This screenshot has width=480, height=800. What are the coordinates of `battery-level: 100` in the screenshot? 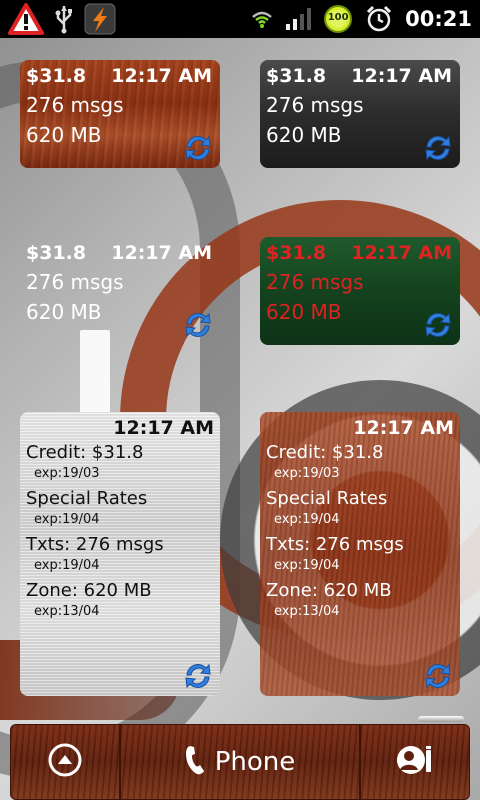 It's located at (338, 17).